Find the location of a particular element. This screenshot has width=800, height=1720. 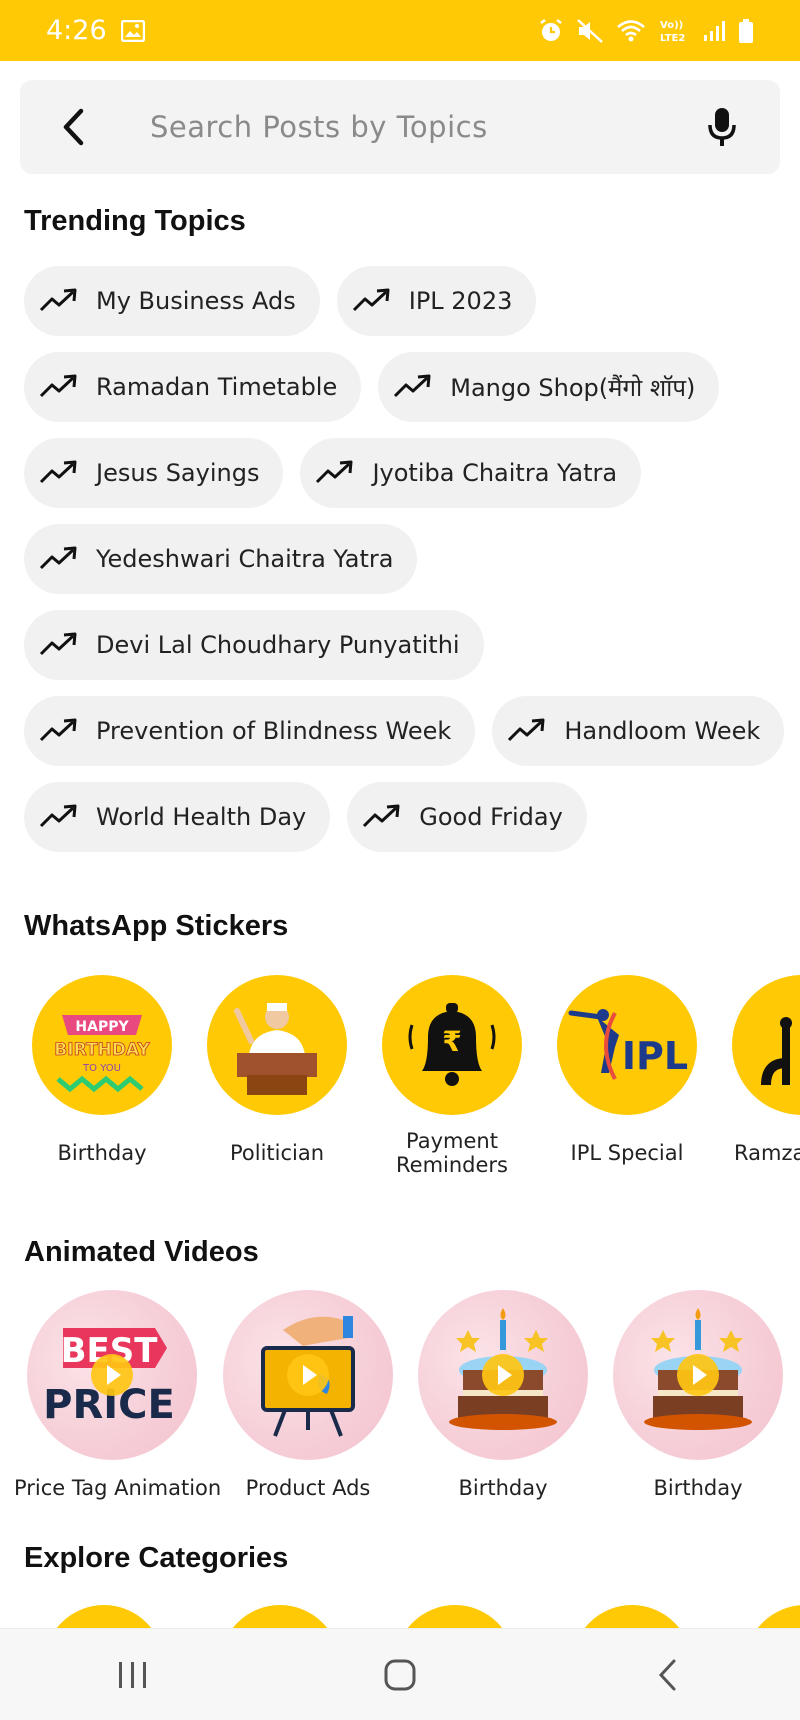

nav-back-button is located at coordinates (667, 1675).